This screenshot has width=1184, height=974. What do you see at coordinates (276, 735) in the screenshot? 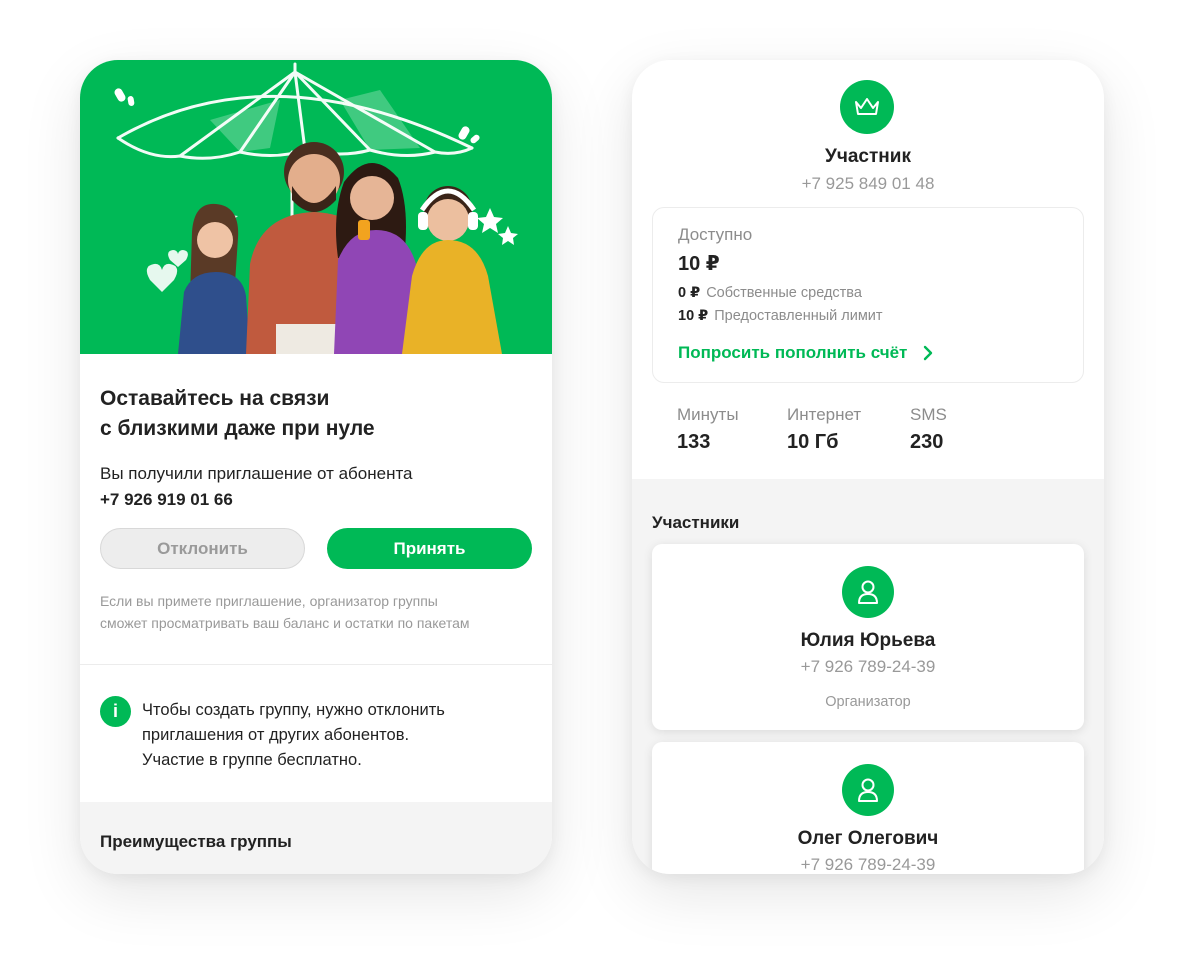
I see `info-line-2: приглашения от других абонентов.` at bounding box center [276, 735].